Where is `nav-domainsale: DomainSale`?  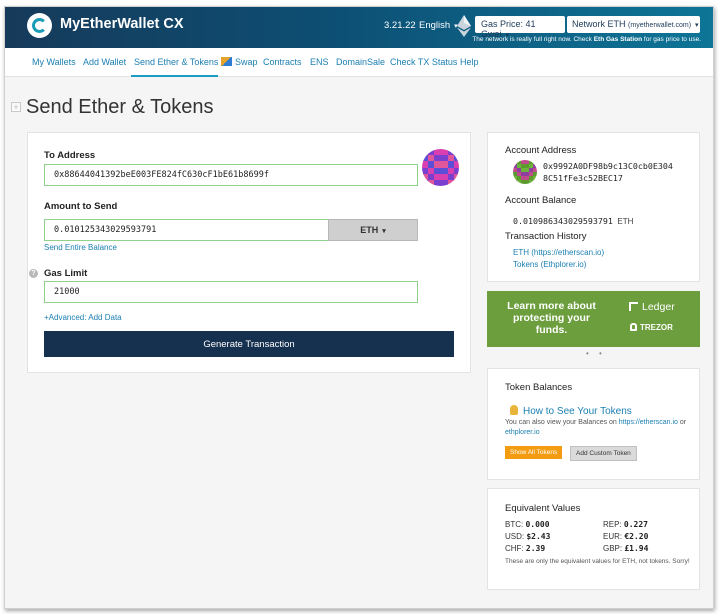 nav-domainsale: DomainSale is located at coordinates (360, 62).